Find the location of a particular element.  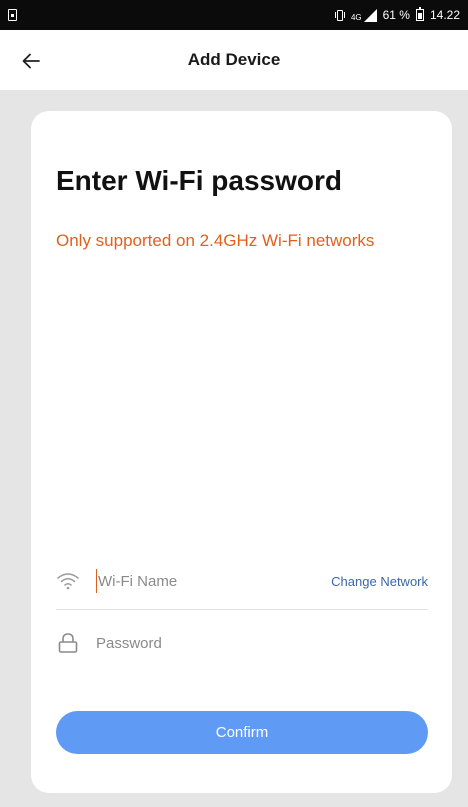

sim-icon is located at coordinates (12, 15).